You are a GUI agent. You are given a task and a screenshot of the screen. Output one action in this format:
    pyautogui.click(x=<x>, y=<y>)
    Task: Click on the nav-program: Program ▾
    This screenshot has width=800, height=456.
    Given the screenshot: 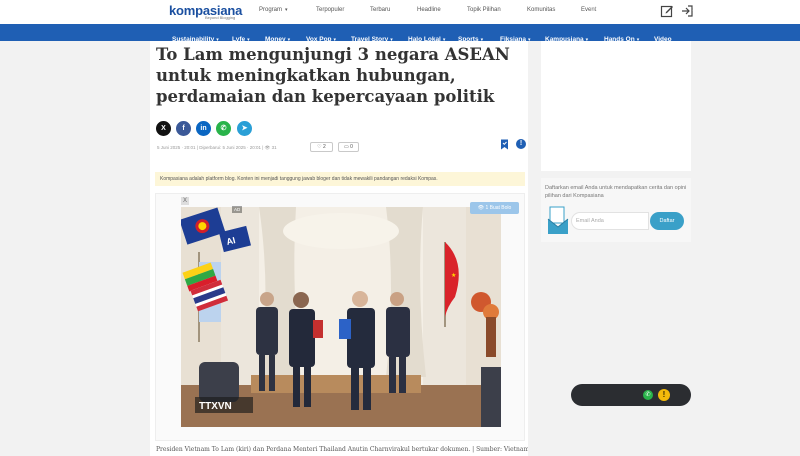 What is the action you would take?
    pyautogui.click(x=273, y=10)
    